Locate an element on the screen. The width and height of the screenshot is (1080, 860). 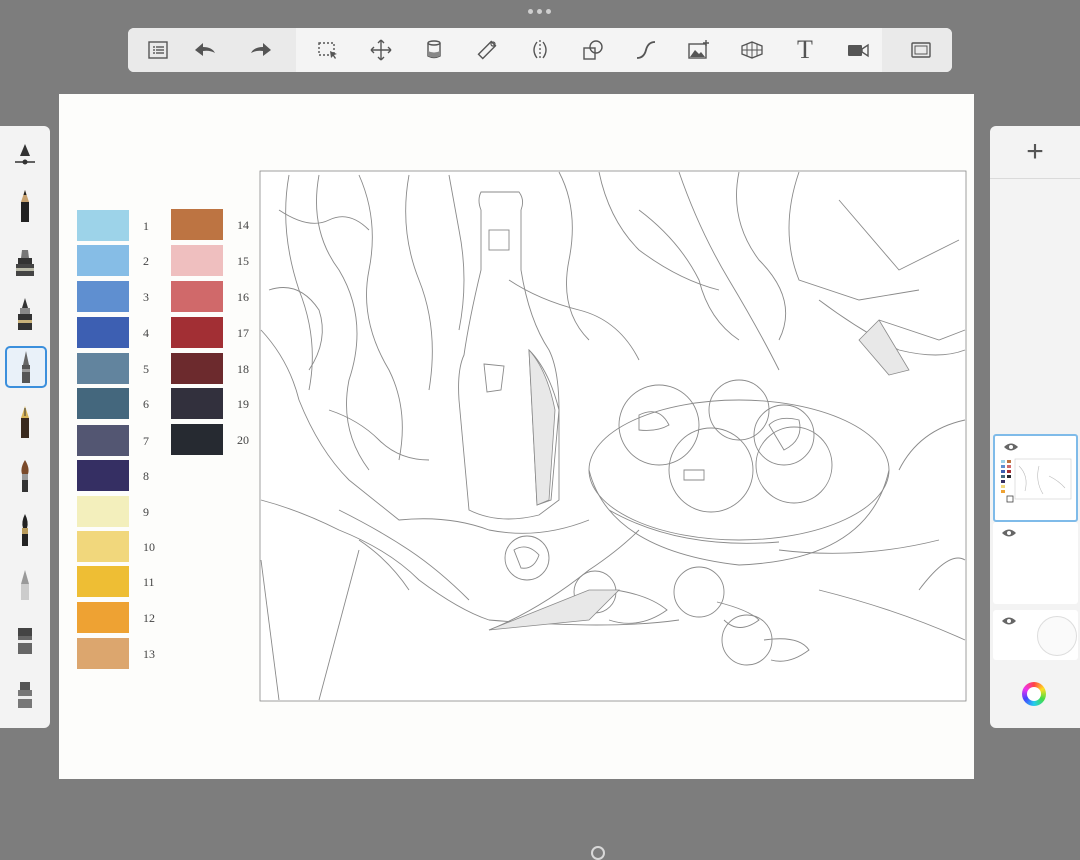
transform-icon is located at coordinates (381, 50).